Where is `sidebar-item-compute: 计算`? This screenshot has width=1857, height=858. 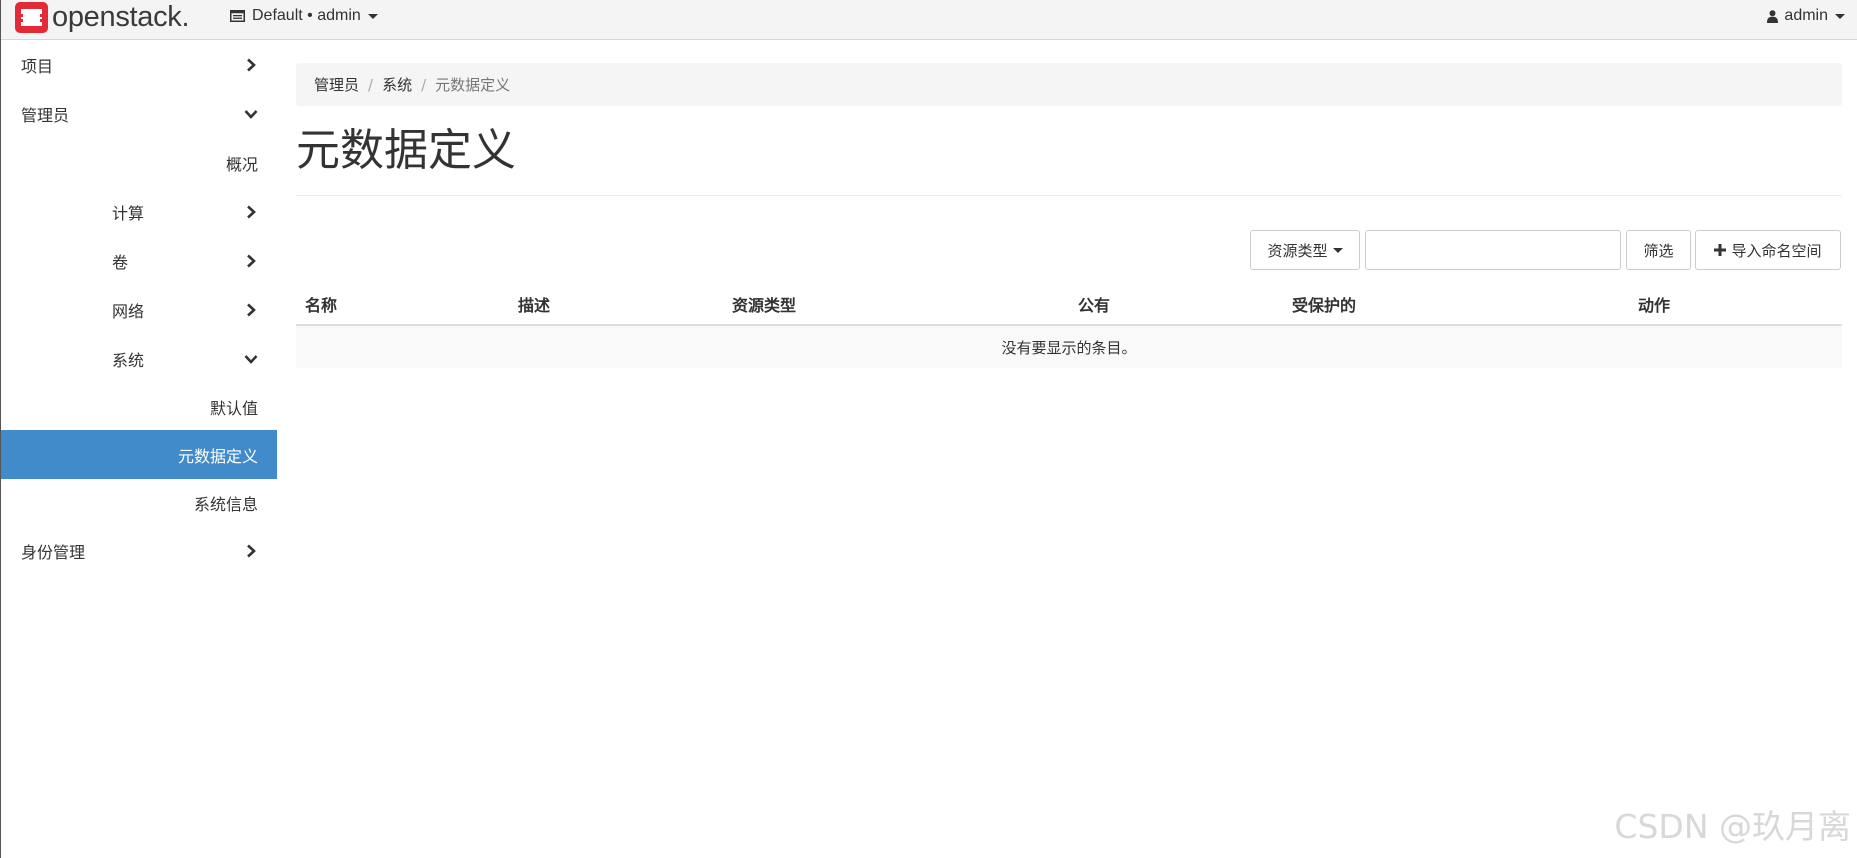 sidebar-item-compute: 计算 is located at coordinates (139, 211).